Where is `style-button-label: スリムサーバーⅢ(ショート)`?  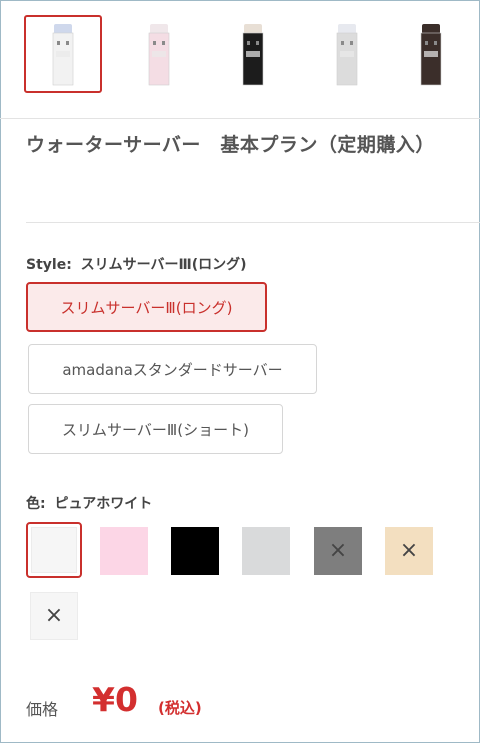 style-button-label: スリムサーバーⅢ(ショート) is located at coordinates (155, 429).